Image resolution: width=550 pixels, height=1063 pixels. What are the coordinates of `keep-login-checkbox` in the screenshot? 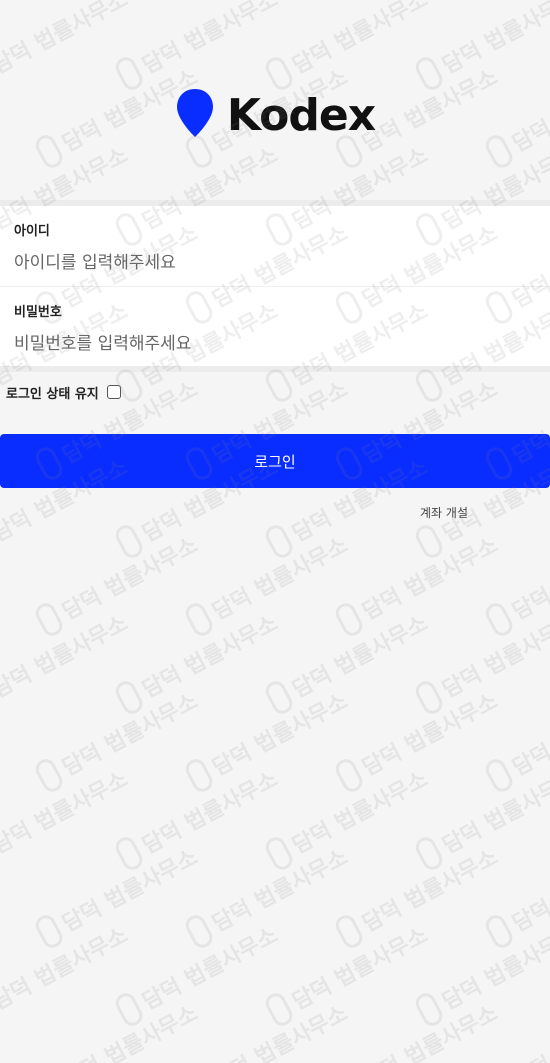 It's located at (113, 392).